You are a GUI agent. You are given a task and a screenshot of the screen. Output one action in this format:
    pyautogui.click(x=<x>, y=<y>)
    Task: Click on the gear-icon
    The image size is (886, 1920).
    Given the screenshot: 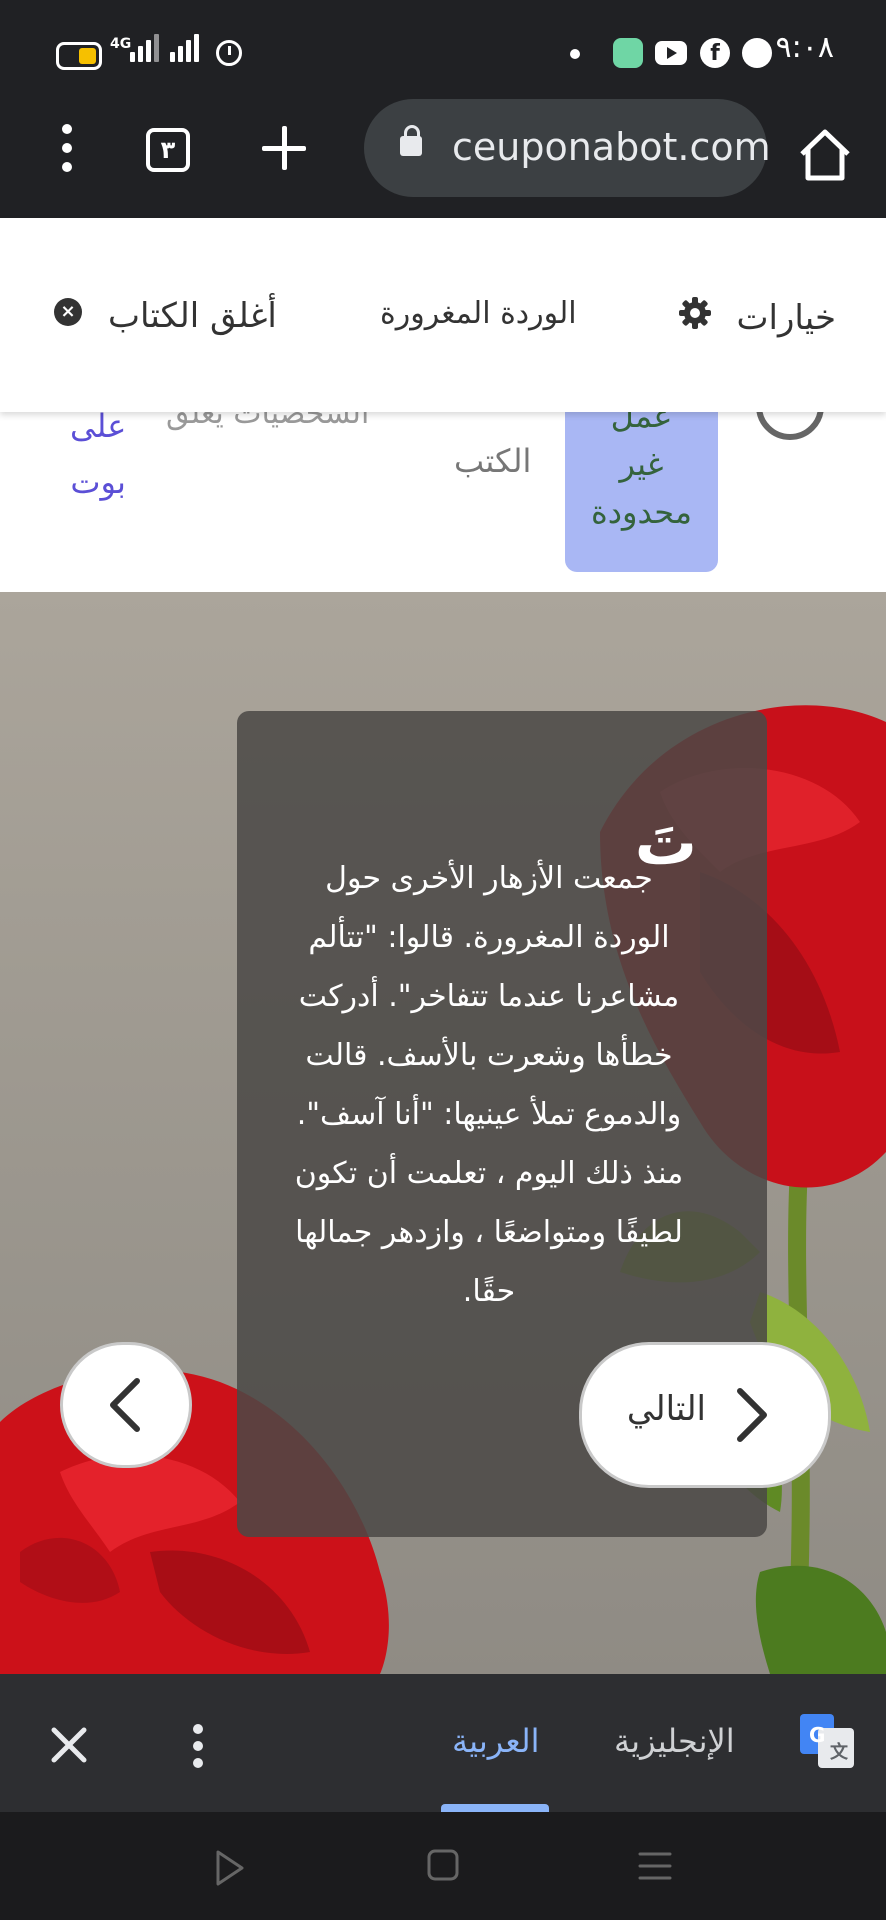 What is the action you would take?
    pyautogui.click(x=695, y=313)
    